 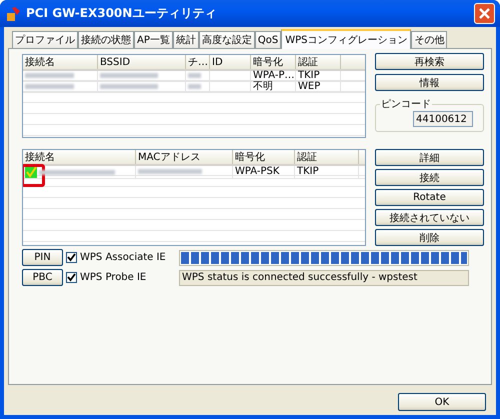 What do you see at coordinates (106, 39) in the screenshot?
I see `tab: 接続の状態` at bounding box center [106, 39].